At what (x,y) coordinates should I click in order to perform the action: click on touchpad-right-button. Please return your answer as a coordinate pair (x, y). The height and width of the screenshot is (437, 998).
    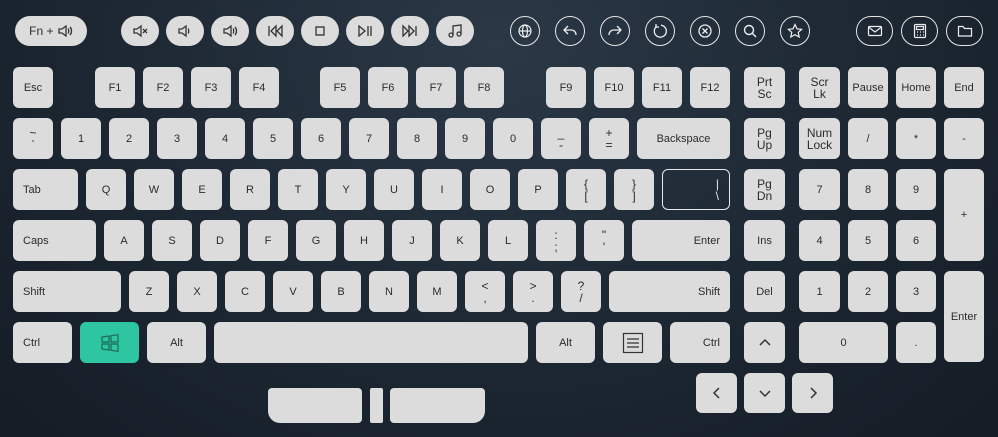
    Looking at the image, I should click on (437, 405).